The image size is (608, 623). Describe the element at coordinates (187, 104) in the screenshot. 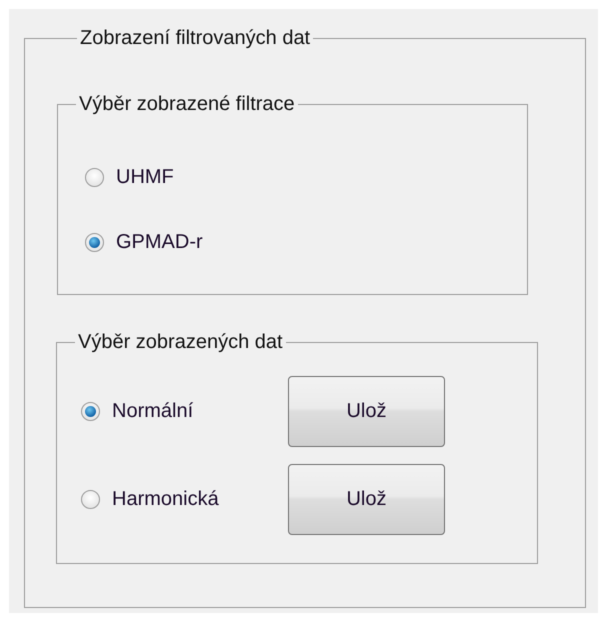

I see `group-title: Výběr zobrazené filtrace` at that location.